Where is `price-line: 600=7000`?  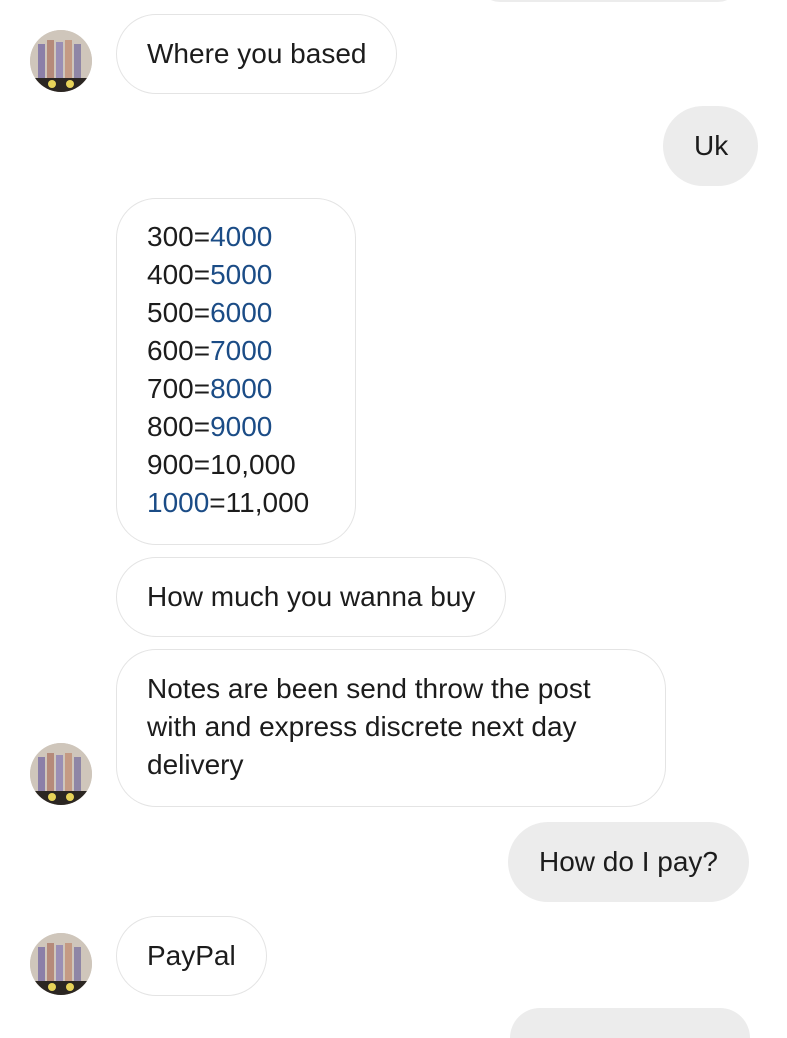
price-line: 600=7000 is located at coordinates (210, 350).